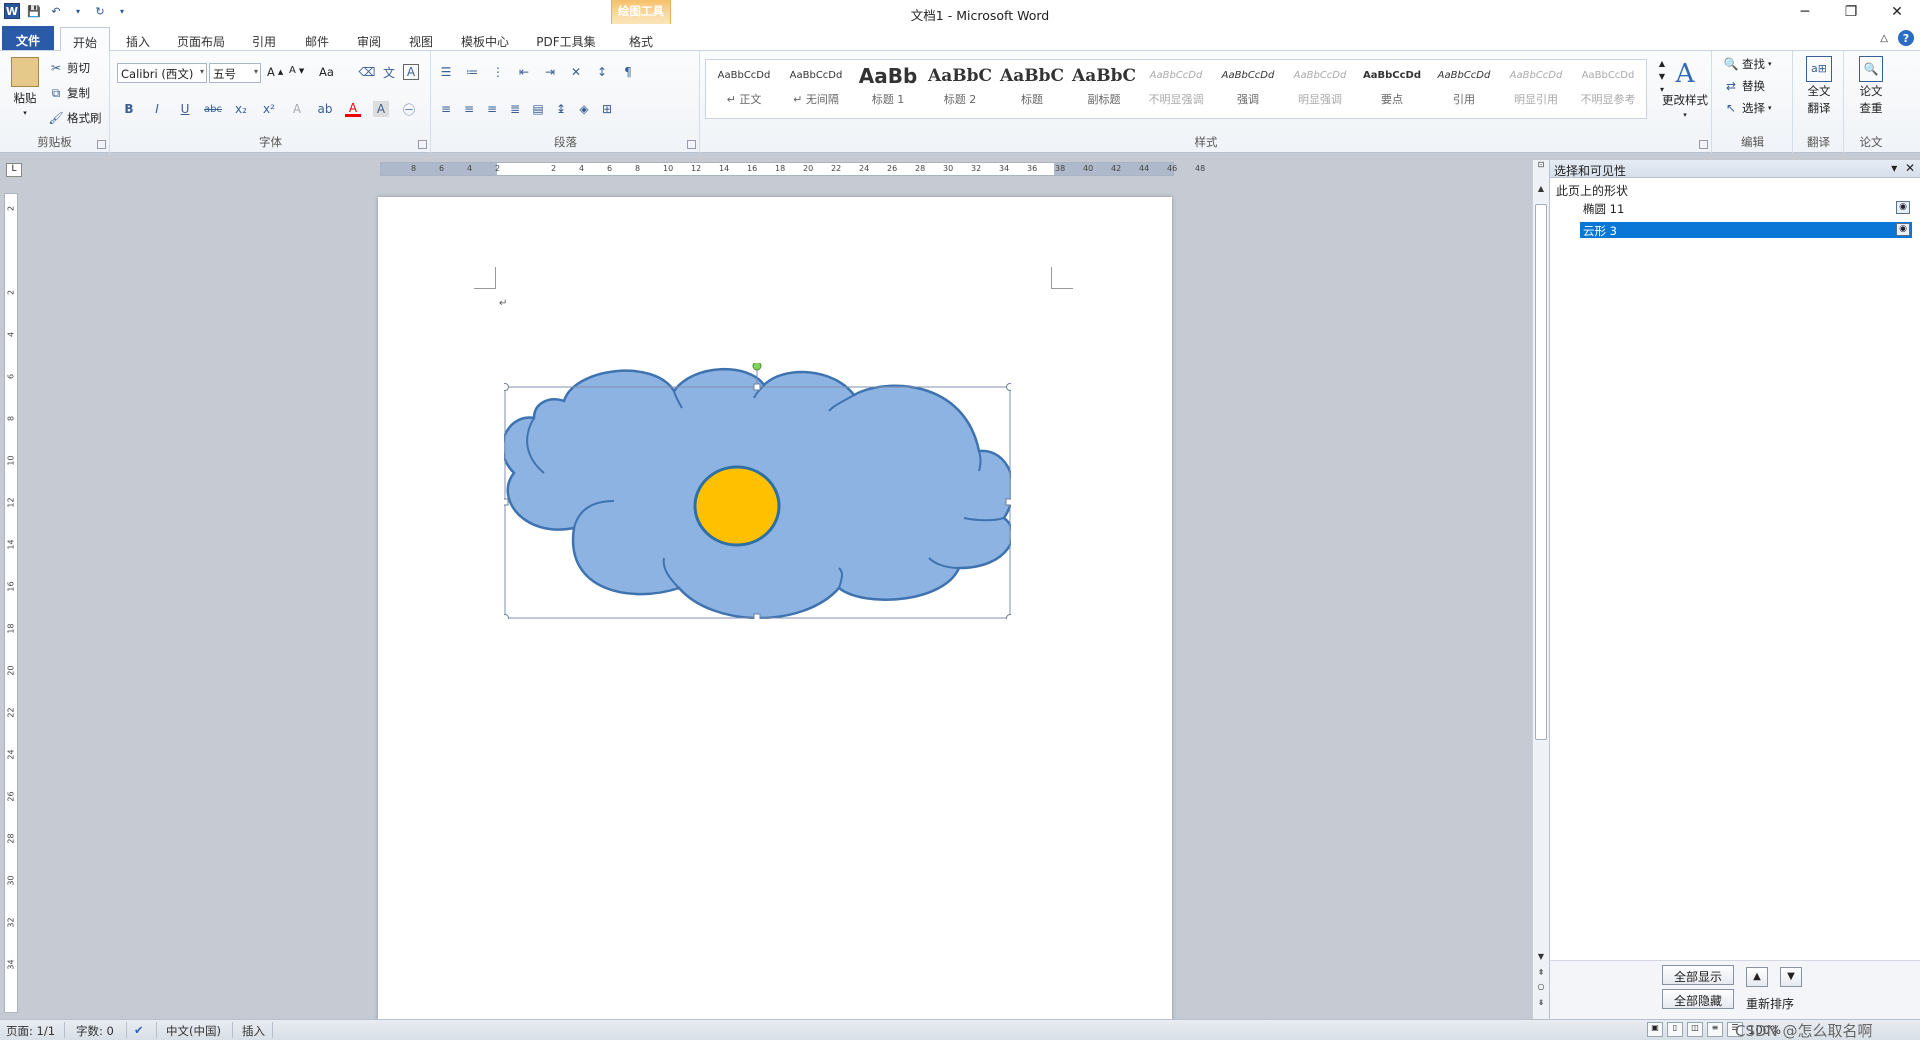  Describe the element at coordinates (1805, 12) in the screenshot. I see `minimize-button: ─` at that location.